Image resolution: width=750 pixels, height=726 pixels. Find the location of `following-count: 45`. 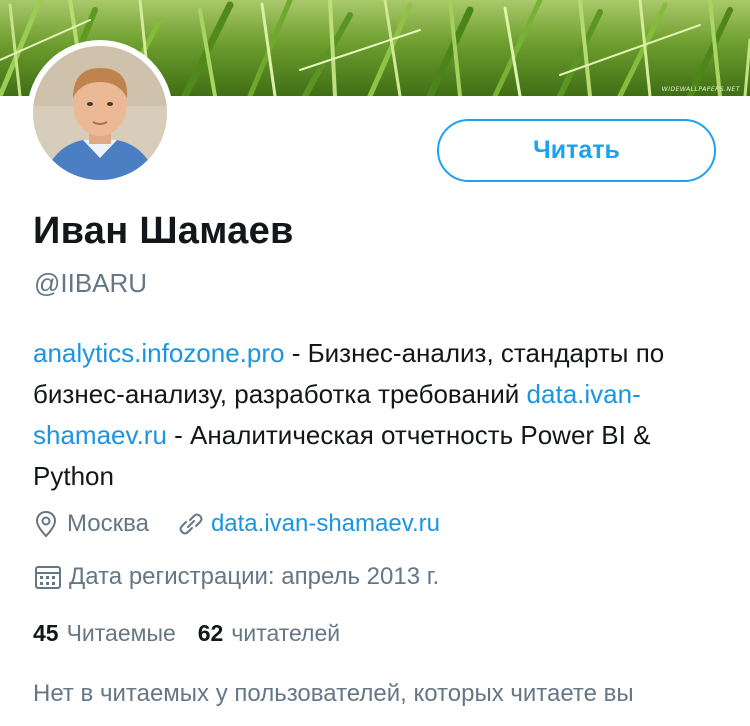

following-count: 45 is located at coordinates (46, 633).